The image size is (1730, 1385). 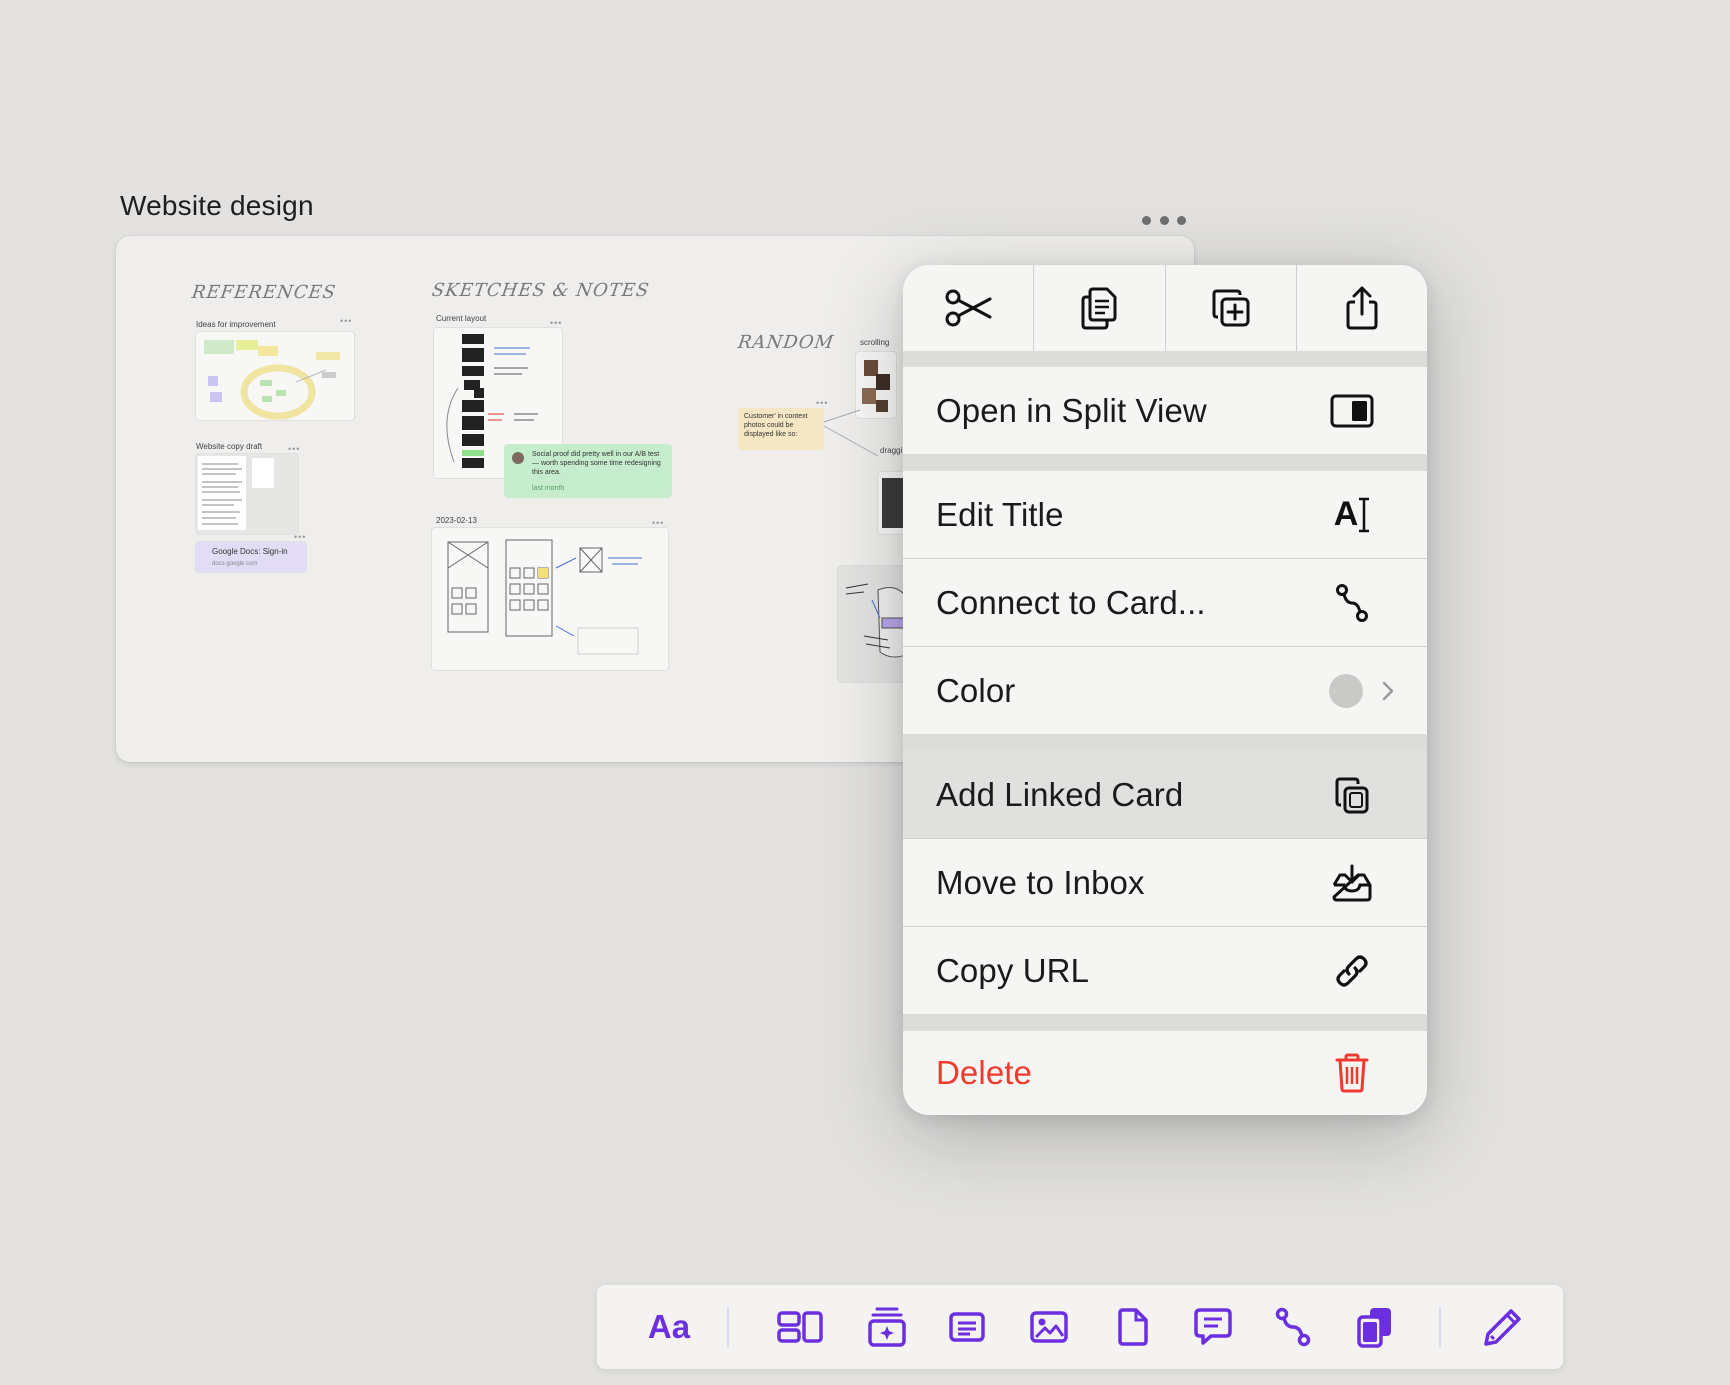 I want to click on linked-cards-icon, so click(x=1374, y=1328).